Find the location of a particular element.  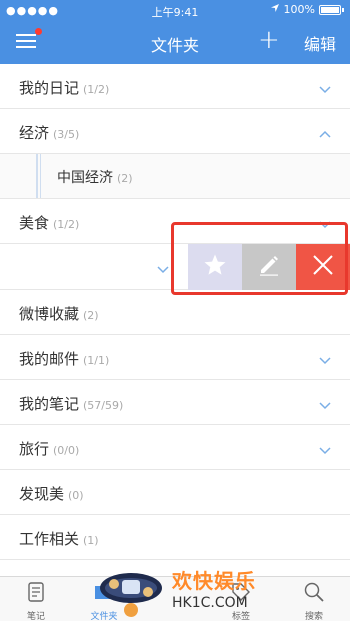

notification-dot is located at coordinates (38, 31).